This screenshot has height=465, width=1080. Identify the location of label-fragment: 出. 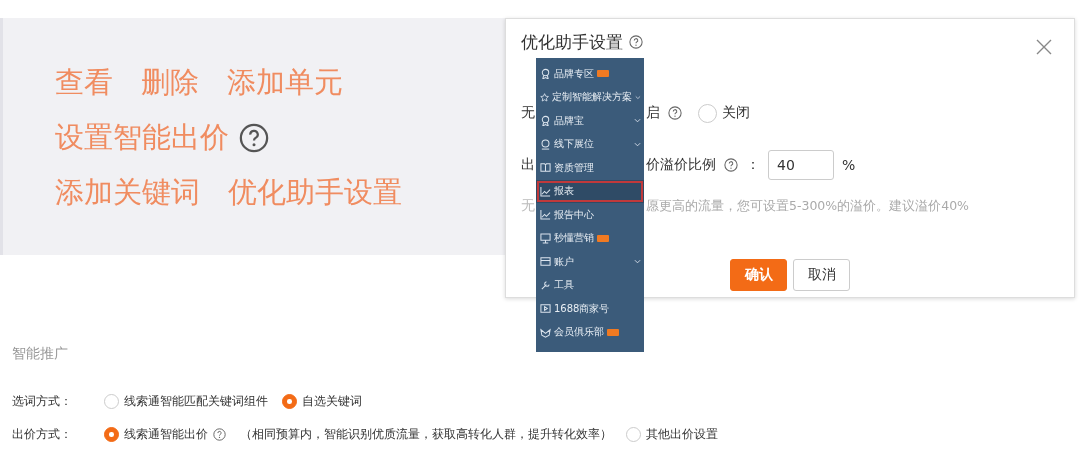
(528, 165).